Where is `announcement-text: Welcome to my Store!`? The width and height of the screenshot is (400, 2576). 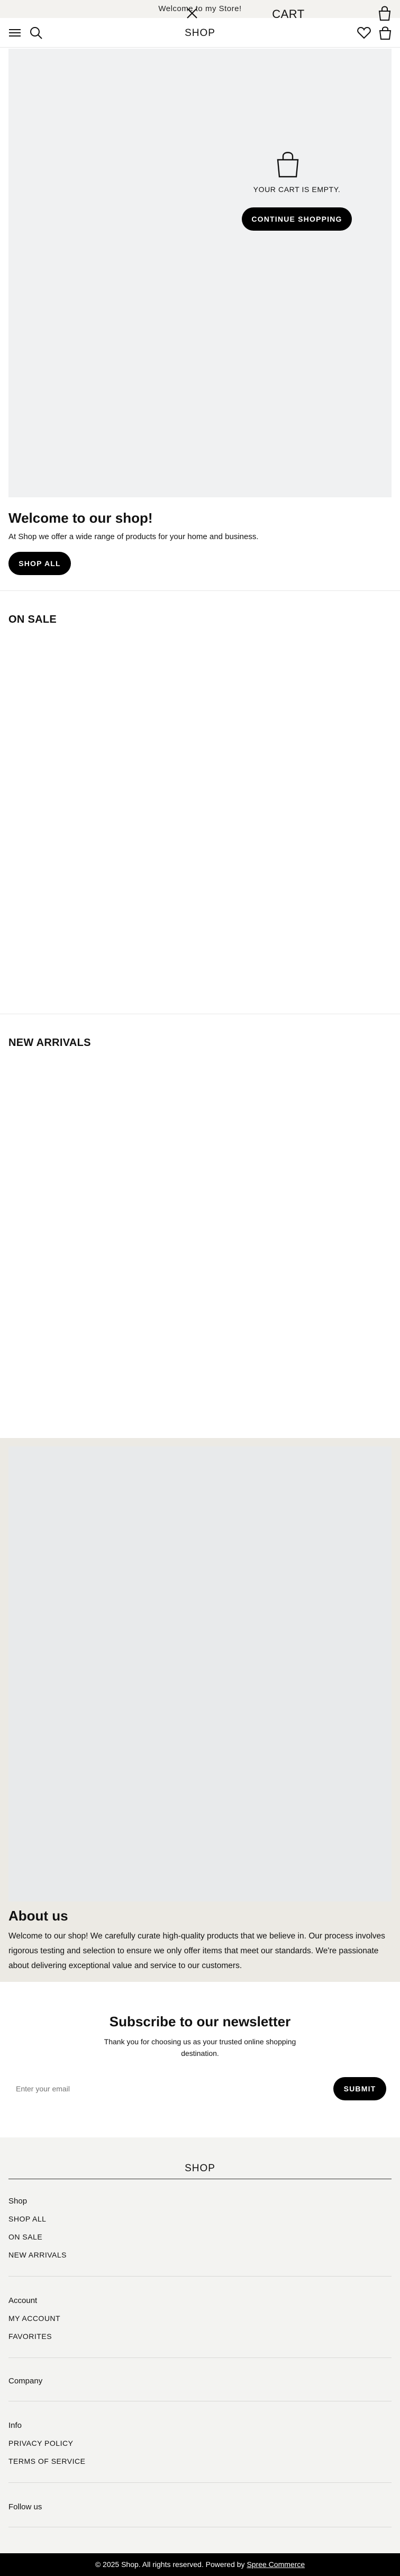
announcement-text: Welcome to my Store! is located at coordinates (200, 8).